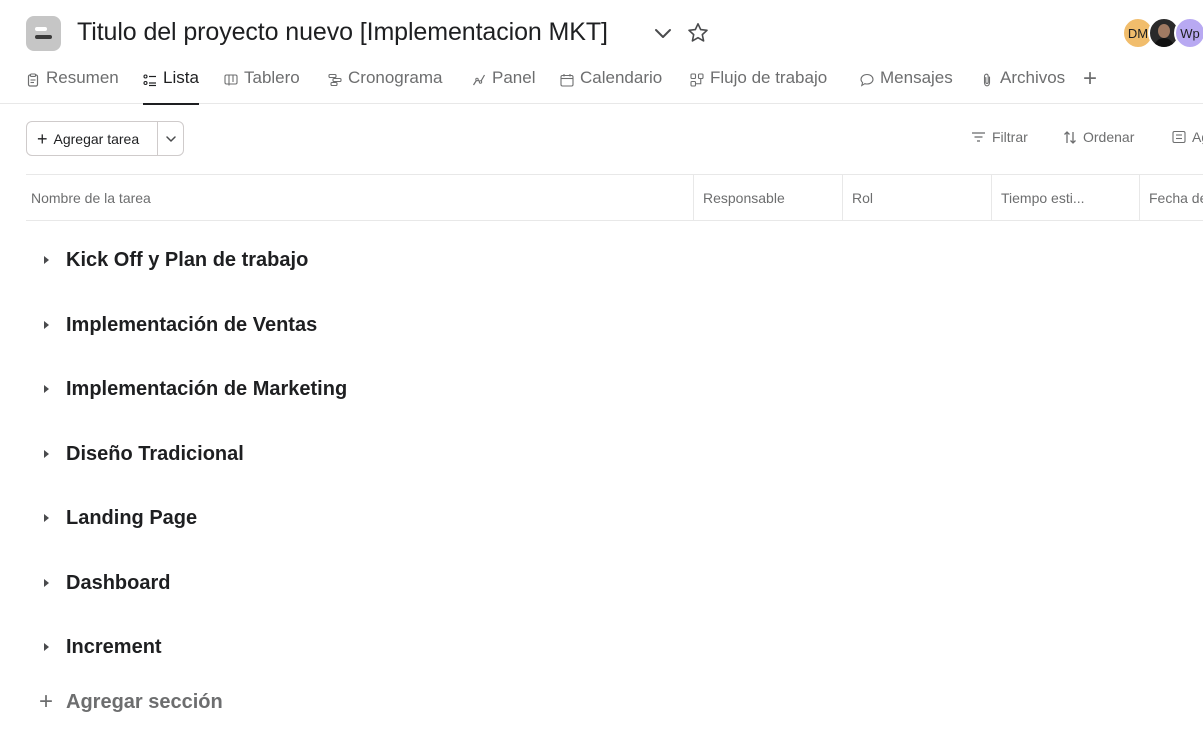 The image size is (1203, 731). Describe the element at coordinates (82, 77) in the screenshot. I see `tab-label: Resumen` at that location.